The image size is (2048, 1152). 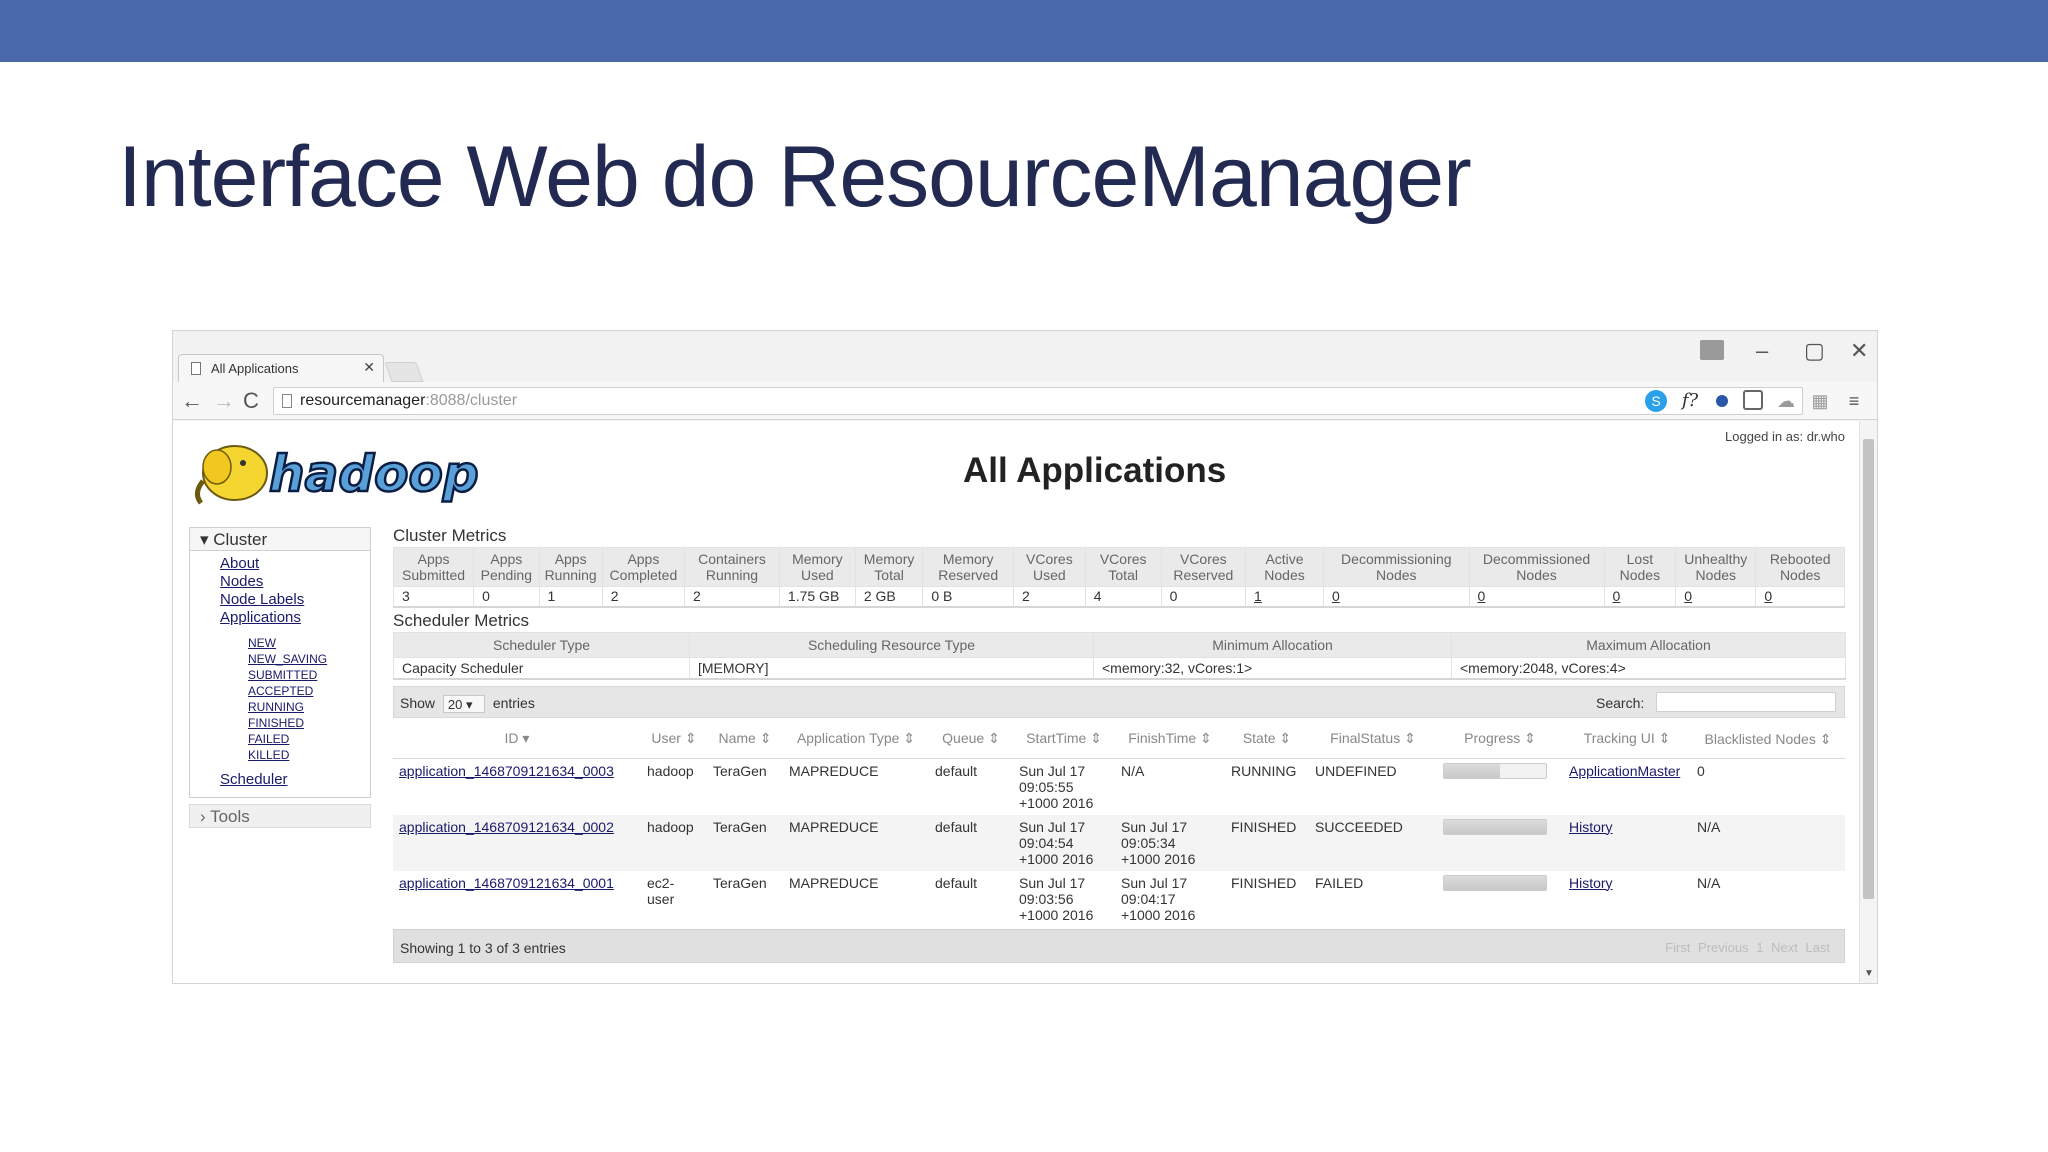 I want to click on close-window-icon: ✕, so click(x=1859, y=351).